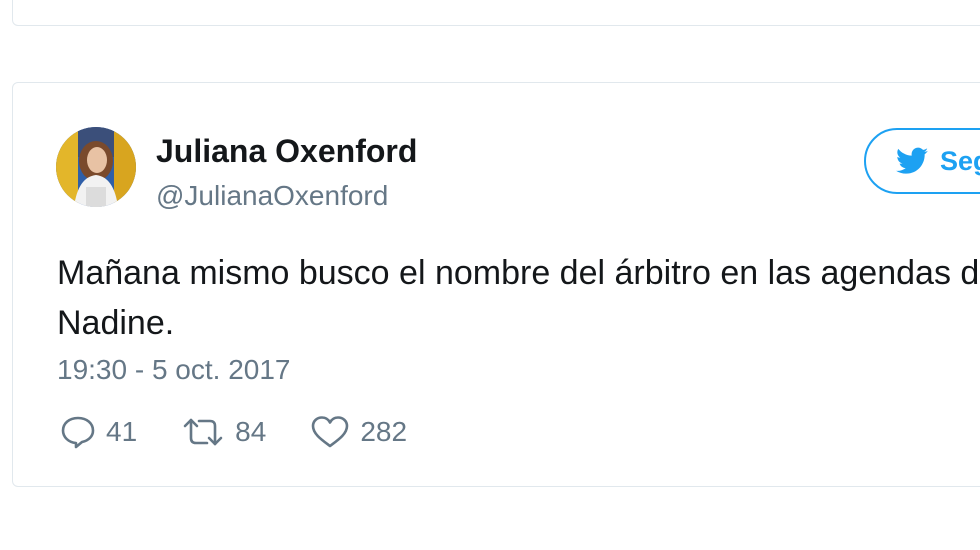 The width and height of the screenshot is (980, 550). Describe the element at coordinates (98, 432) in the screenshot. I see `reply-action: 41` at that location.